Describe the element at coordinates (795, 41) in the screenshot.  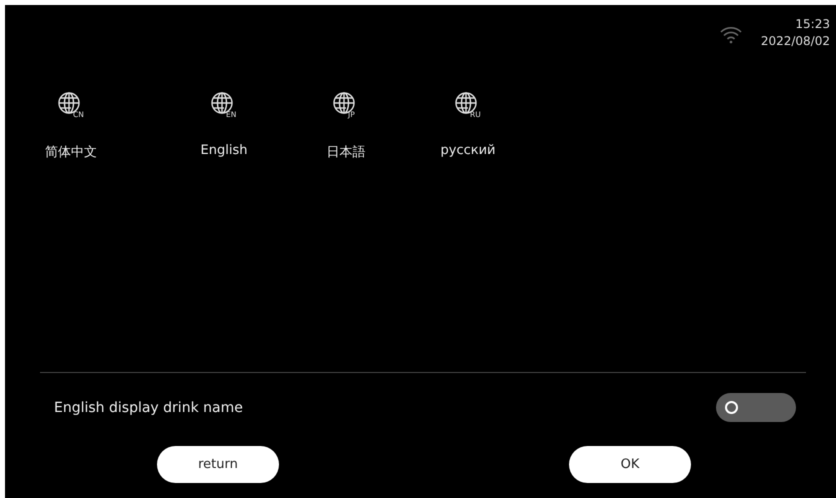
I see `date: 2022/08/02` at that location.